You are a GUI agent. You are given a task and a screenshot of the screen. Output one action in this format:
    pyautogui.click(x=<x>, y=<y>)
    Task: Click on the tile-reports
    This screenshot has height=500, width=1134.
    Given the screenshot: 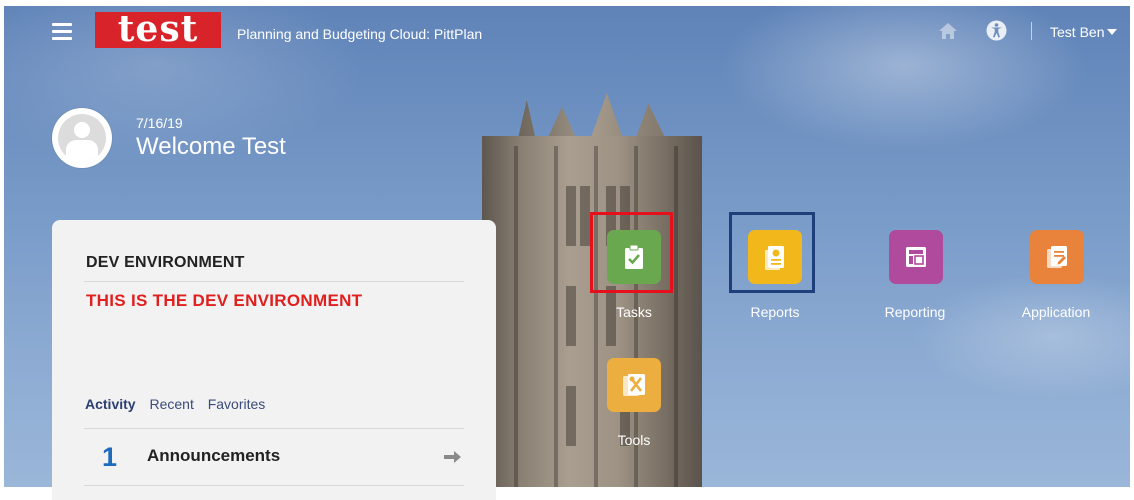 What is the action you would take?
    pyautogui.click(x=775, y=257)
    